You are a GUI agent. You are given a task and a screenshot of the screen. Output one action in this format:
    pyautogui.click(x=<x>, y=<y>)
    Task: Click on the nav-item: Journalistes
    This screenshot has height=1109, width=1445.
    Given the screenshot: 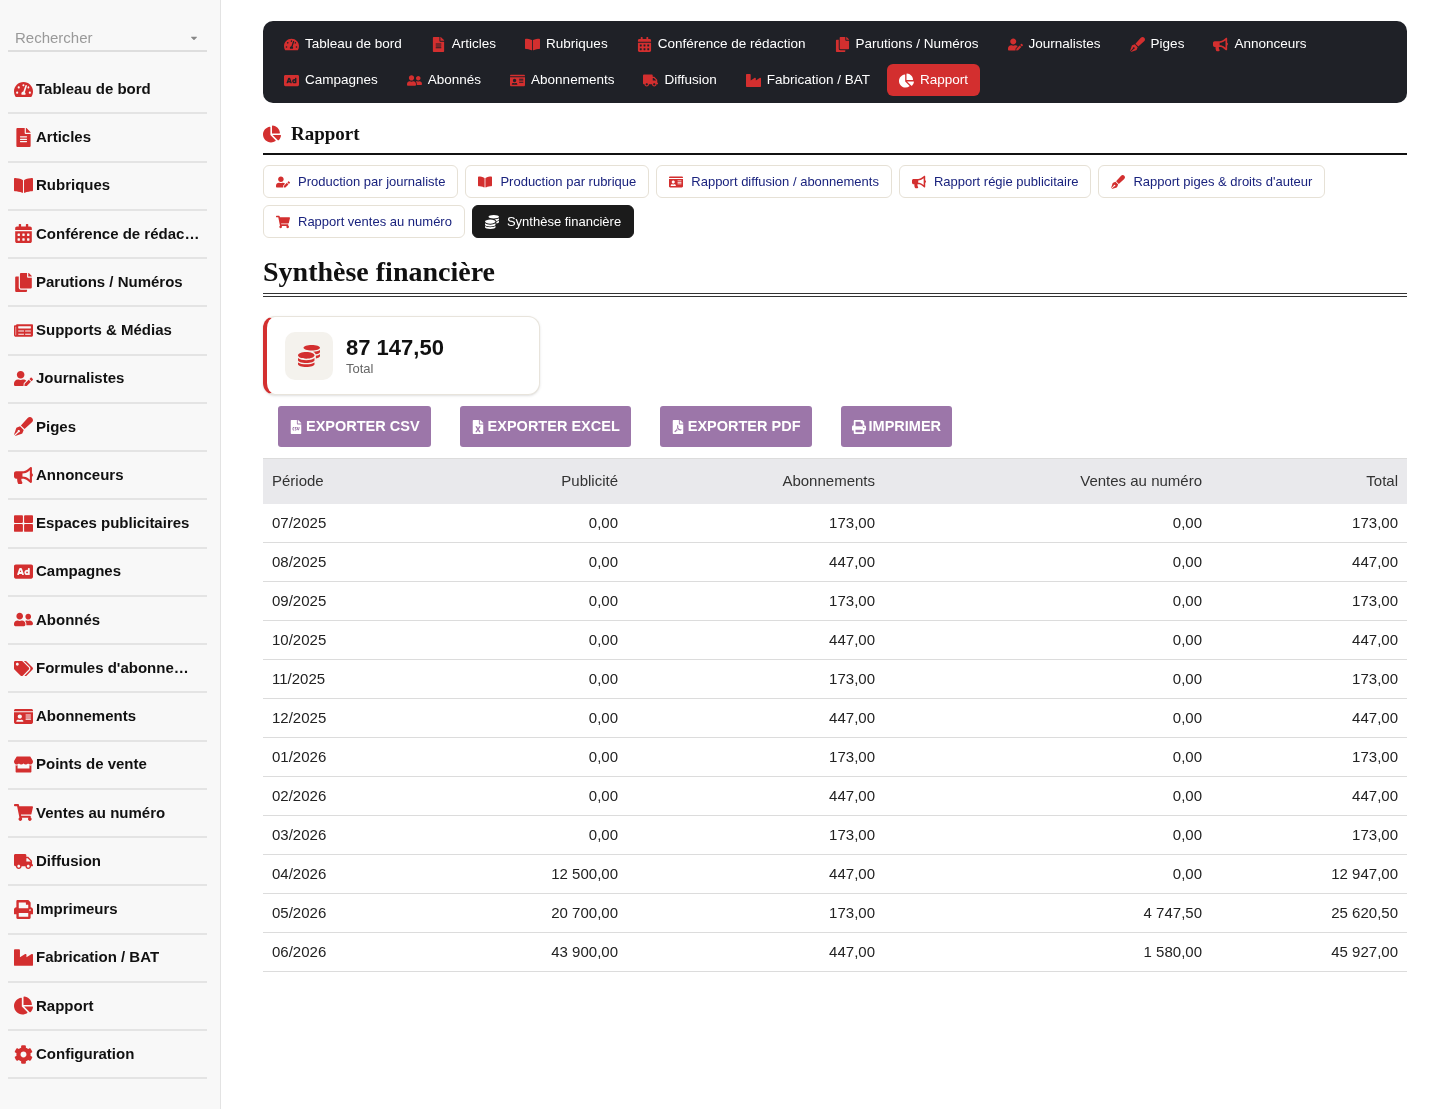 What is the action you would take?
    pyautogui.click(x=1054, y=44)
    